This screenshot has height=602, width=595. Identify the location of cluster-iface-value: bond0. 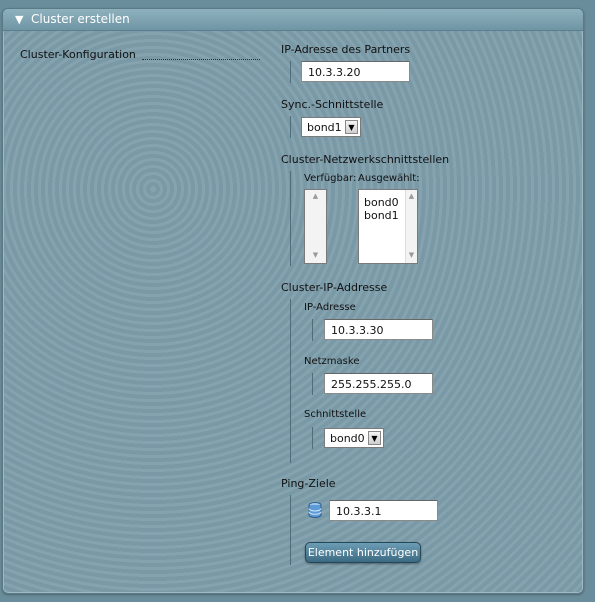
(347, 438).